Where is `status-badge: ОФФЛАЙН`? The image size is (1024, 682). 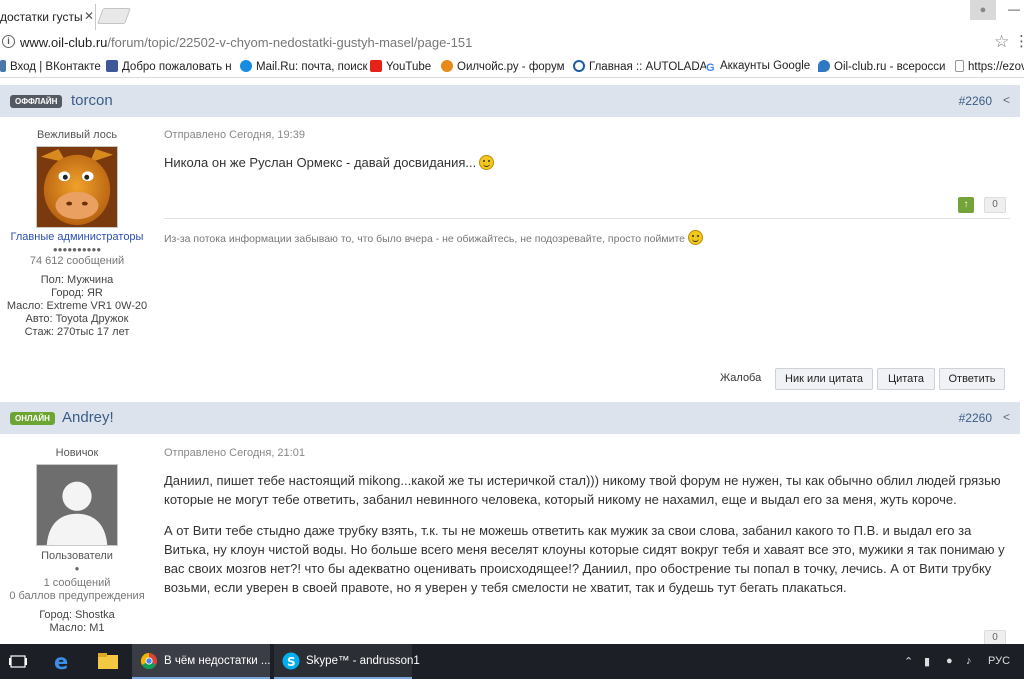 status-badge: ОФФЛАЙН is located at coordinates (36, 101).